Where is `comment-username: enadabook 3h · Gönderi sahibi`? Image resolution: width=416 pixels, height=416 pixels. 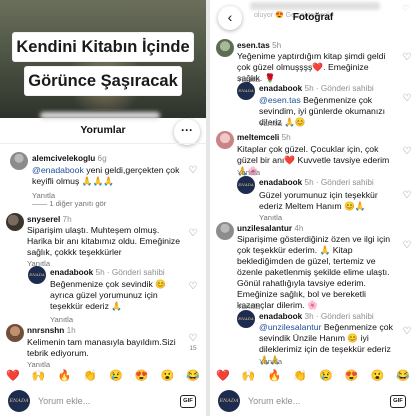 comment-username: enadabook 3h · Gönderi sahibi is located at coordinates (316, 316).